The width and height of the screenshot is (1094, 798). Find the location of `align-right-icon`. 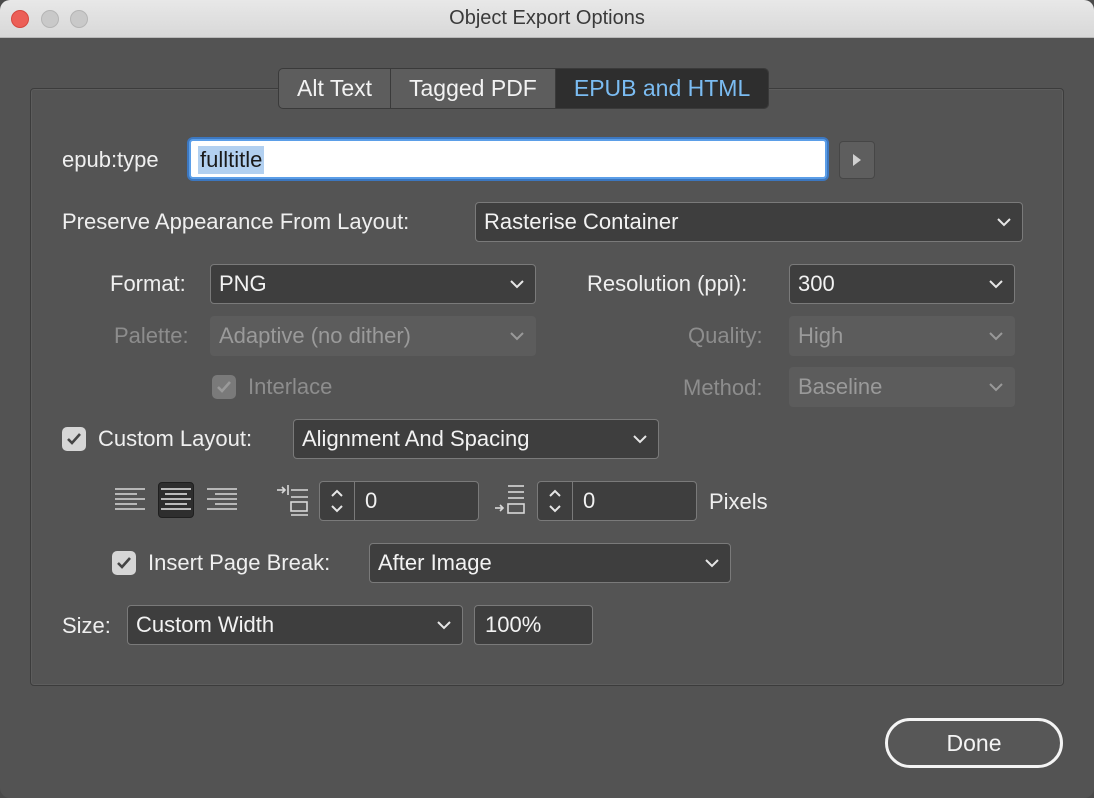

align-right-icon is located at coordinates (222, 499).